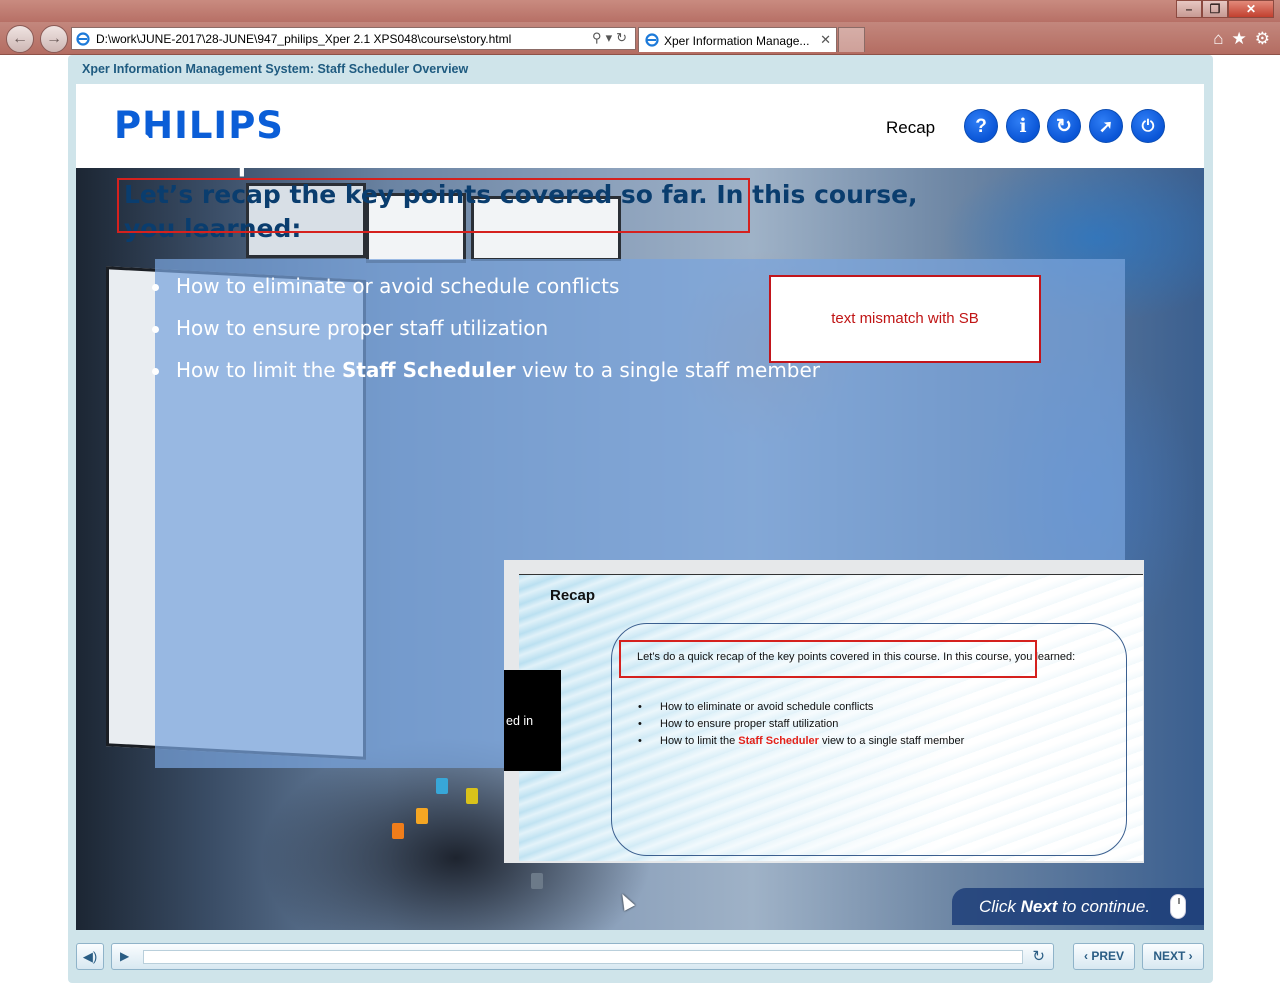 The width and height of the screenshot is (1280, 983). What do you see at coordinates (520, 721) in the screenshot?
I see `black-overlay-text: ed in` at bounding box center [520, 721].